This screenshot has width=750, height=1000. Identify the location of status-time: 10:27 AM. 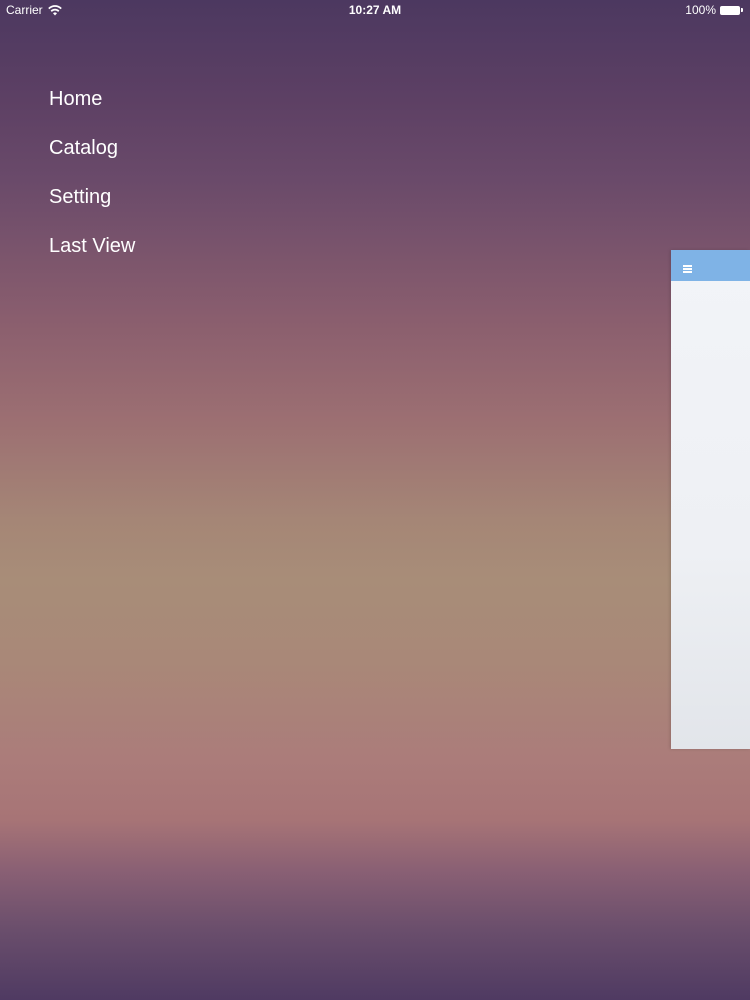
(375, 10).